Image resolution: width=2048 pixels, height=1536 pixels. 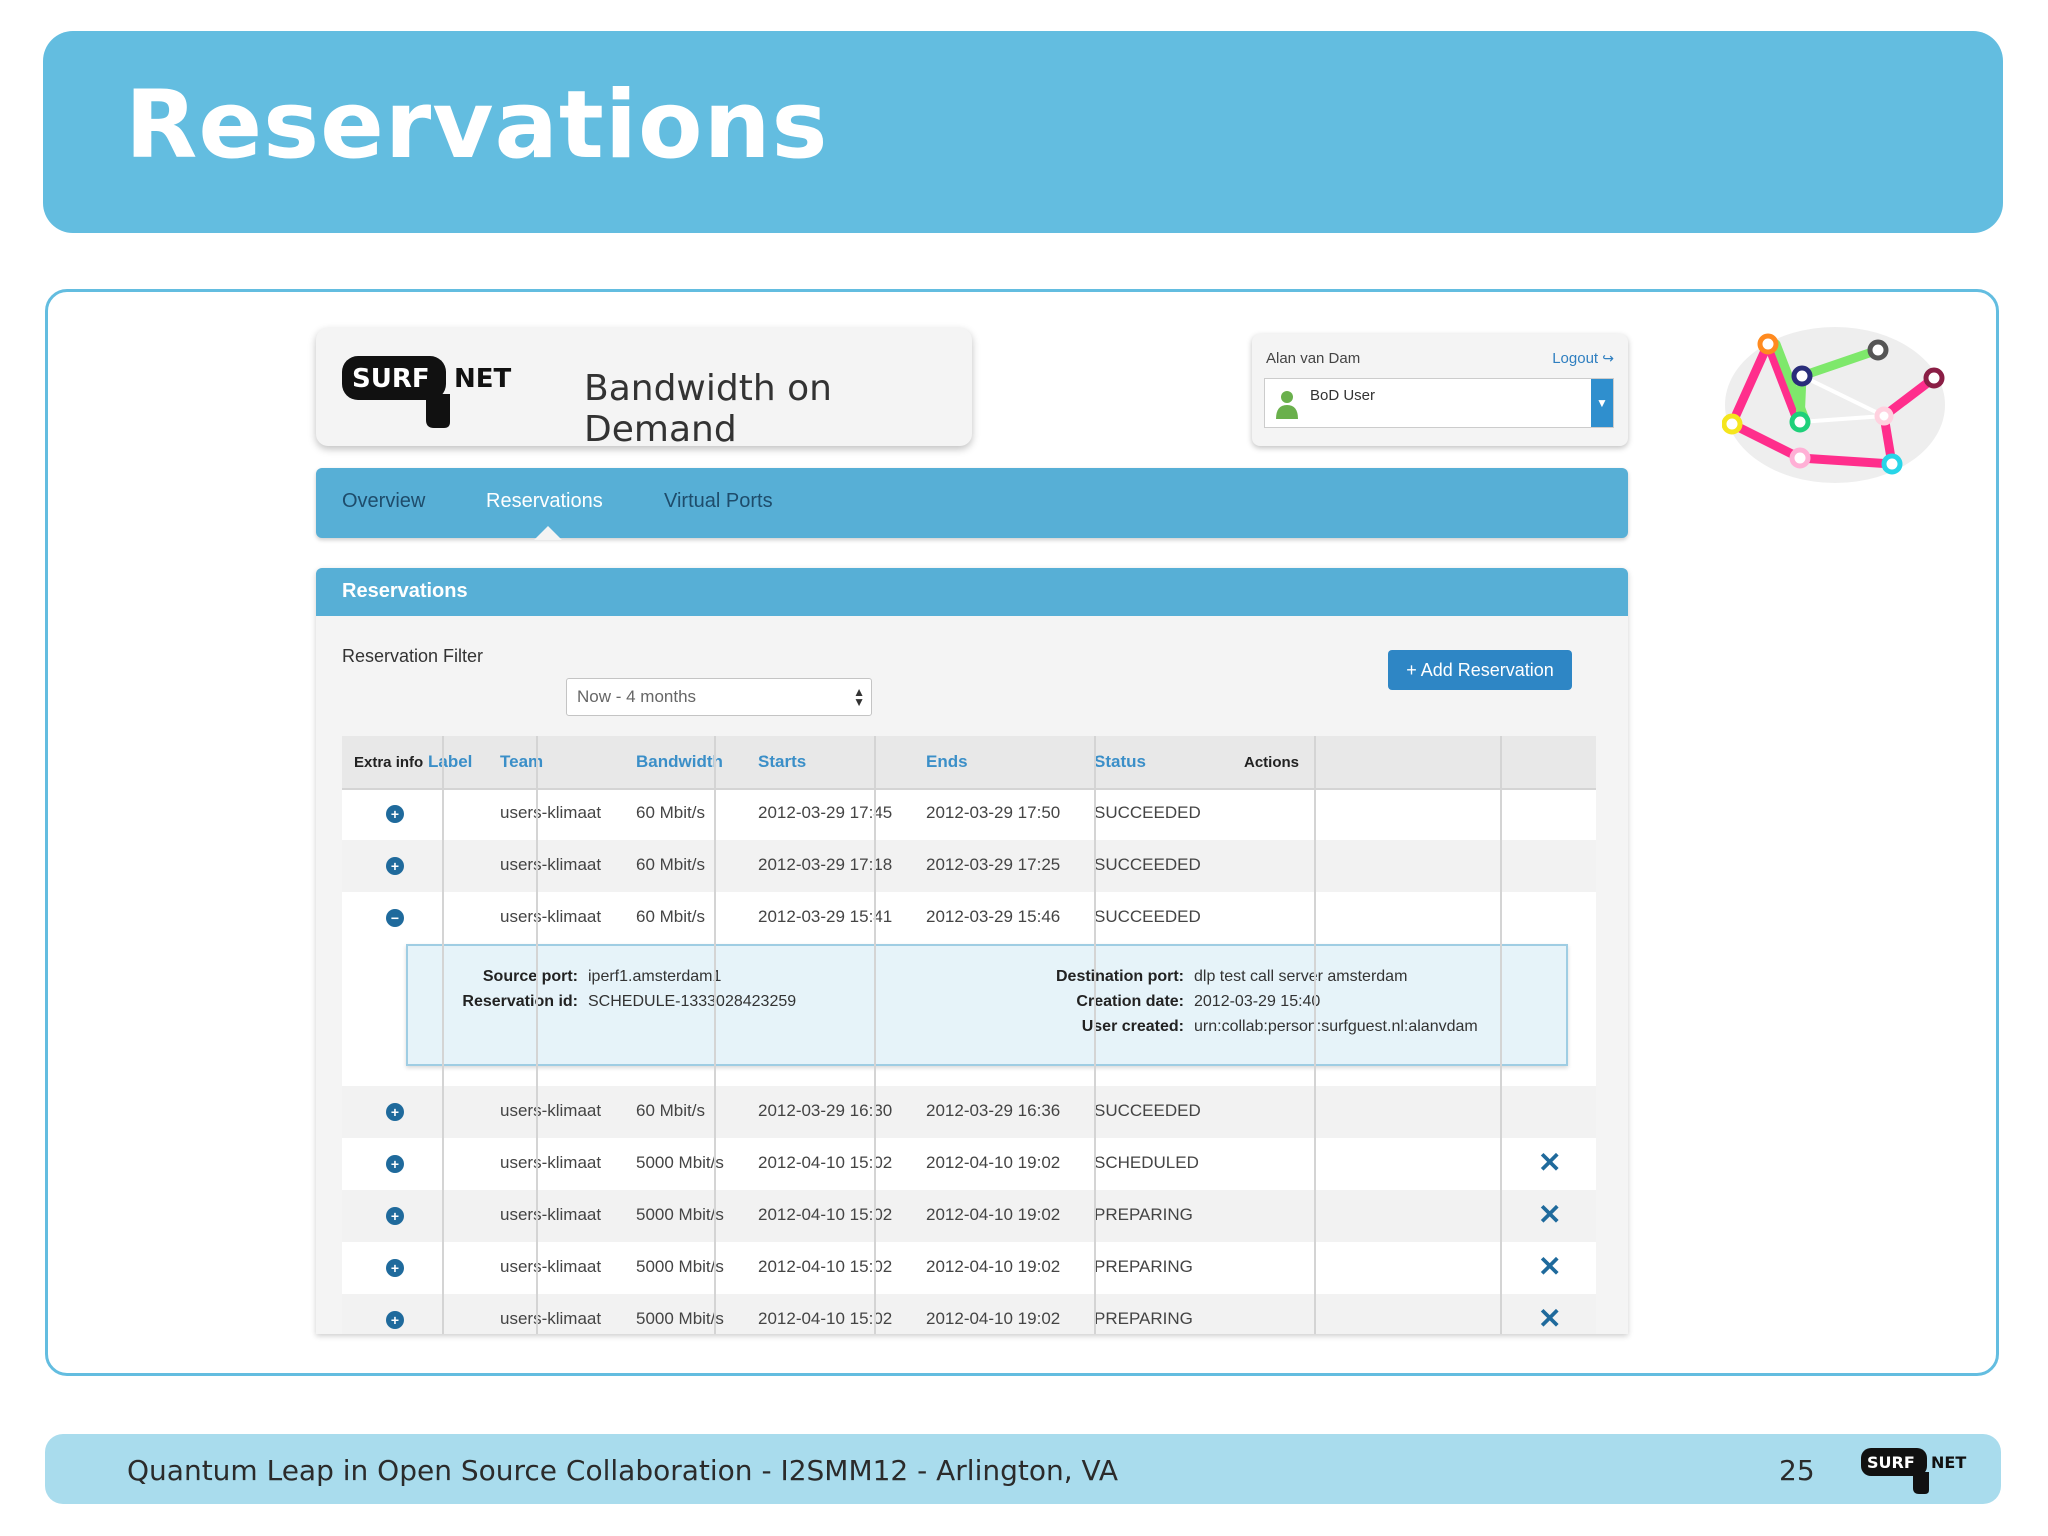 I want to click on tab-overview: Overview, so click(x=383, y=501).